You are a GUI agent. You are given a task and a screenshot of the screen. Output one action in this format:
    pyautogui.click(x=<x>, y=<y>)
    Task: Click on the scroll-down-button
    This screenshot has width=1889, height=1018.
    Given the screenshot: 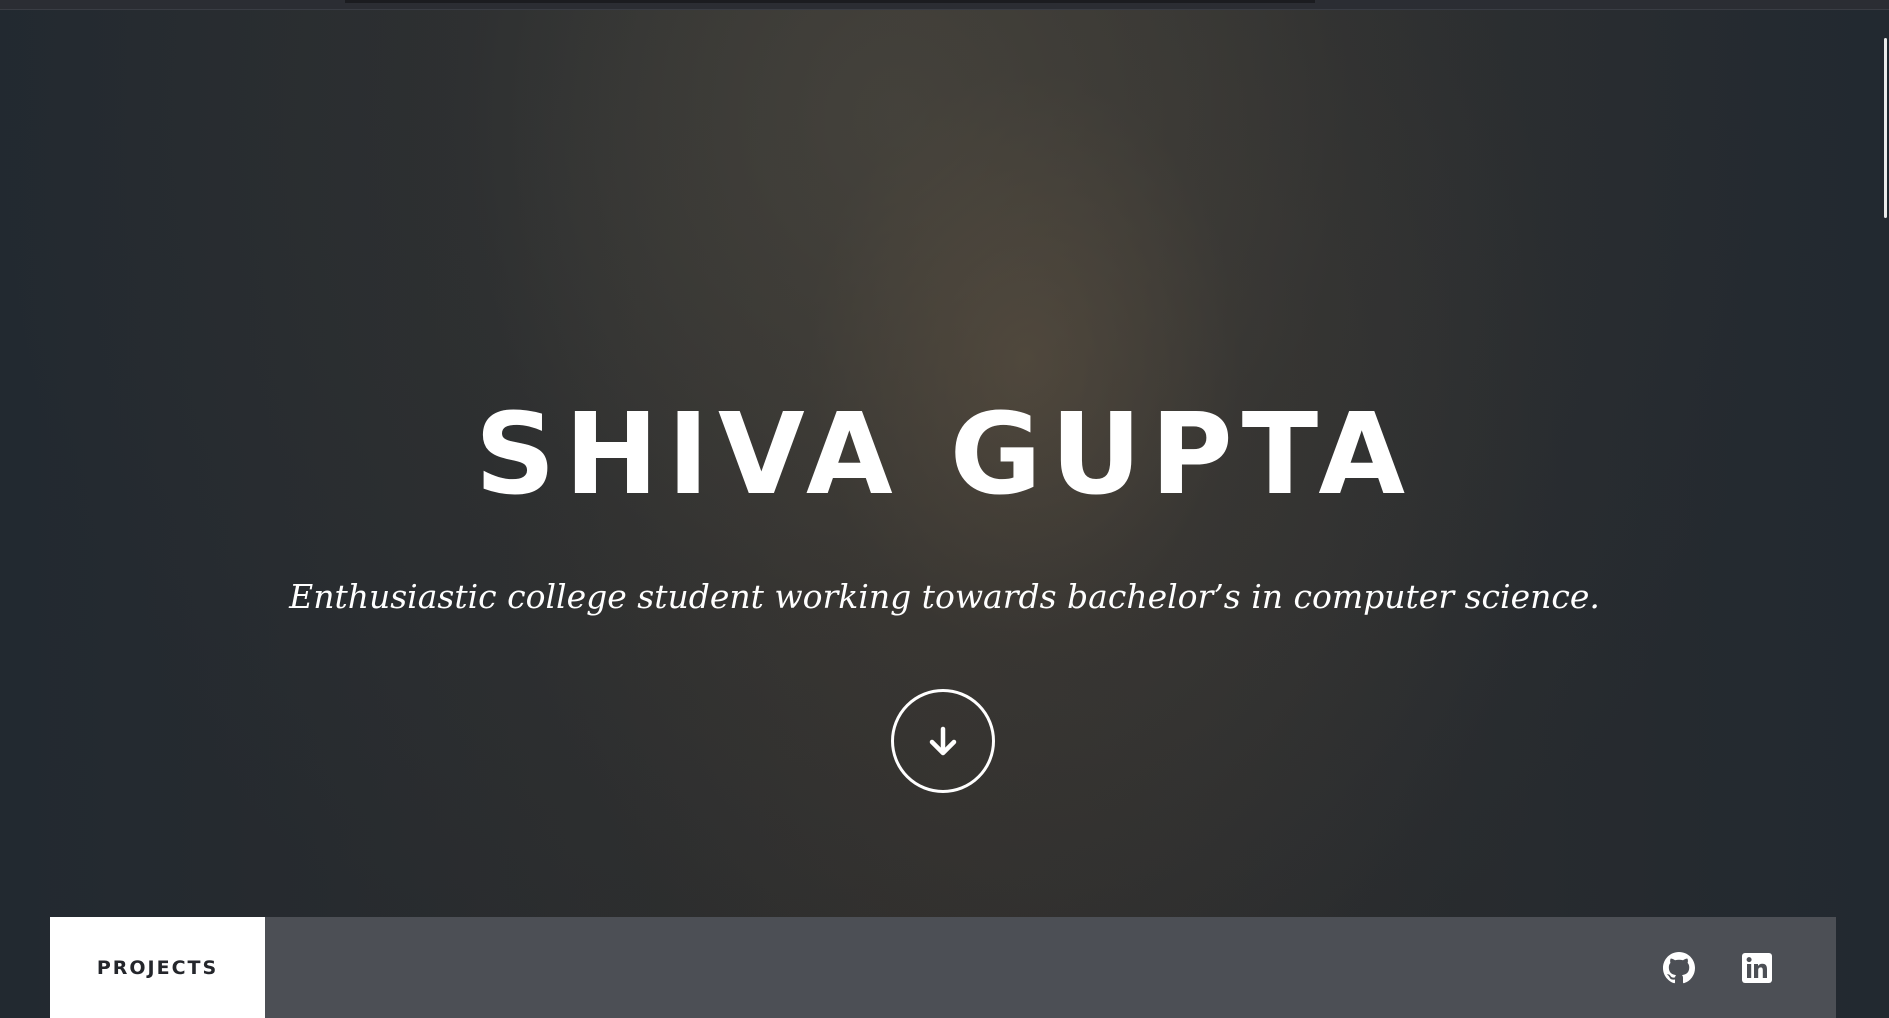 What is the action you would take?
    pyautogui.click(x=943, y=741)
    